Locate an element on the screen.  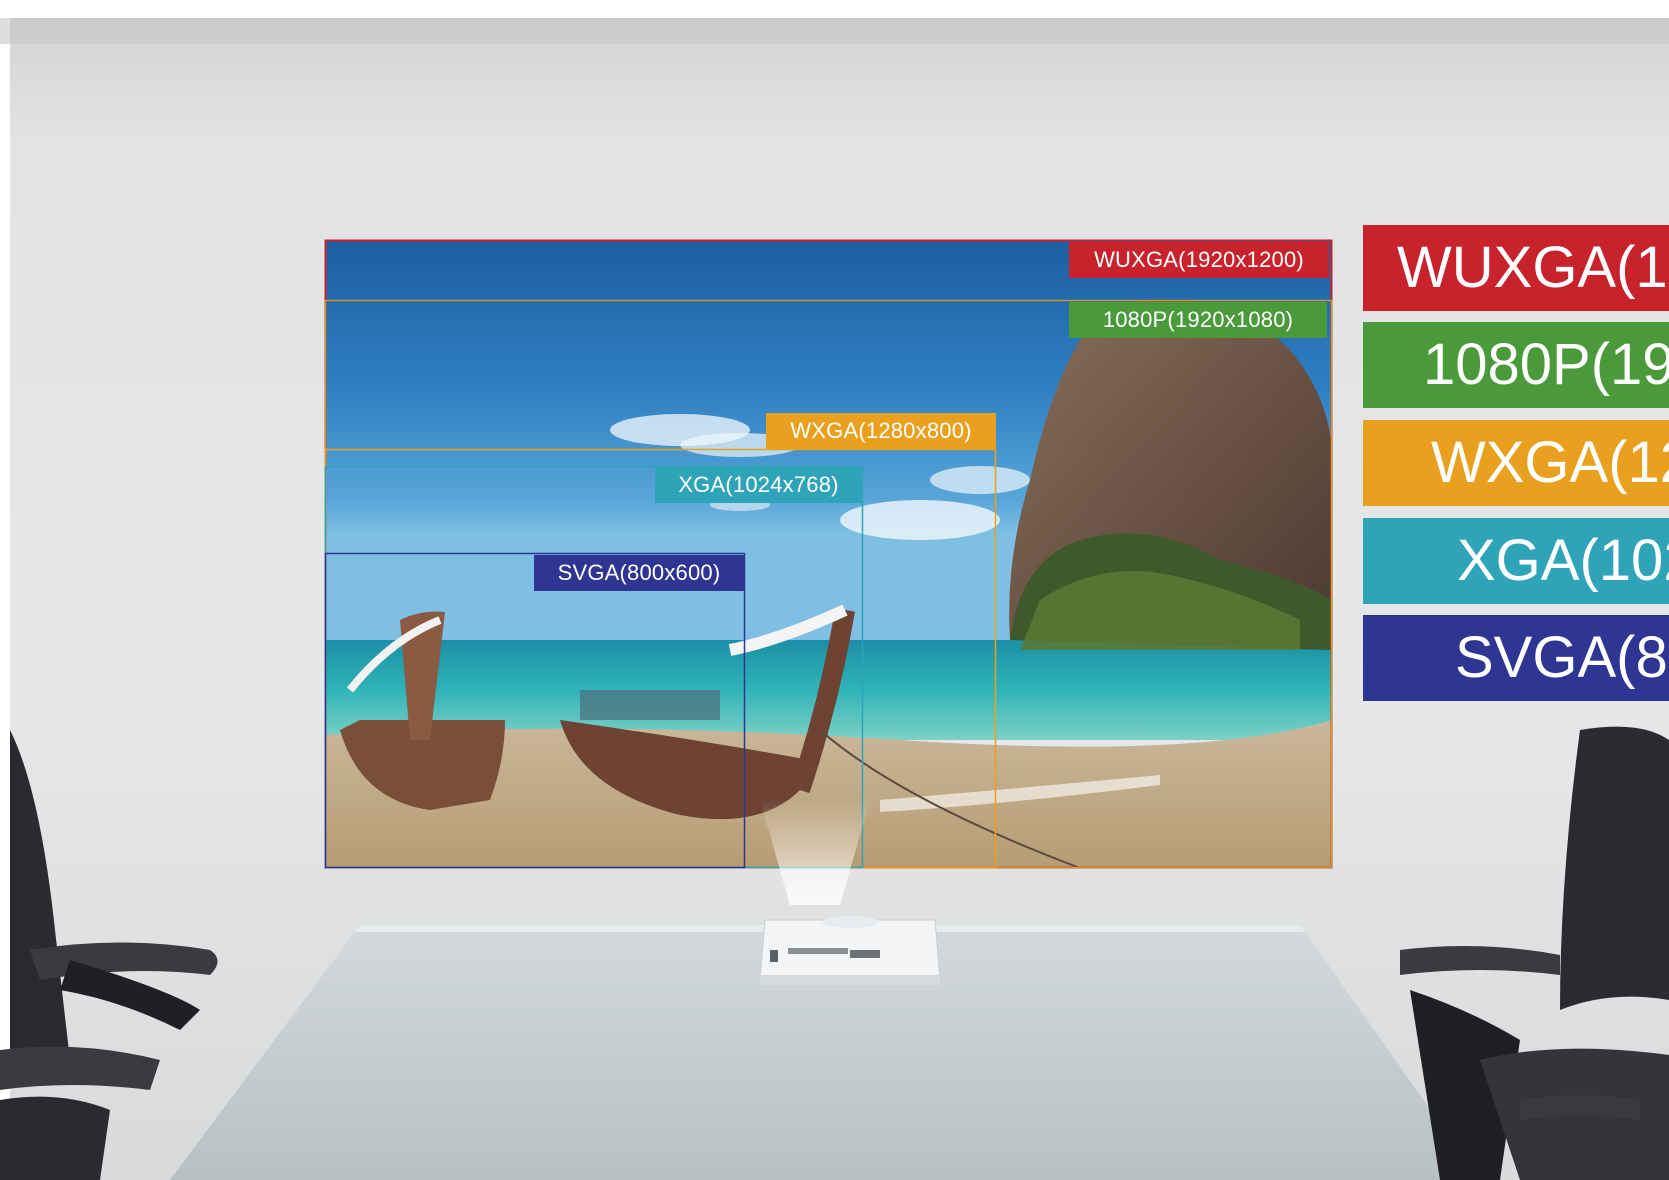
legend-svga: SVGA(80 is located at coordinates (1516, 658).